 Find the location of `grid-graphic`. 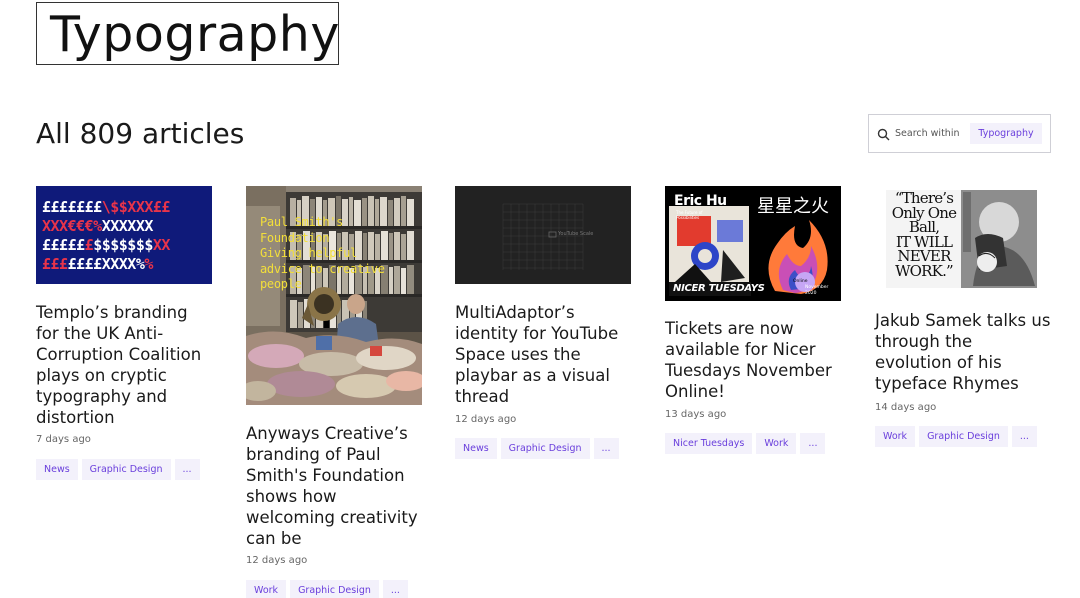

grid-graphic is located at coordinates (543, 235).